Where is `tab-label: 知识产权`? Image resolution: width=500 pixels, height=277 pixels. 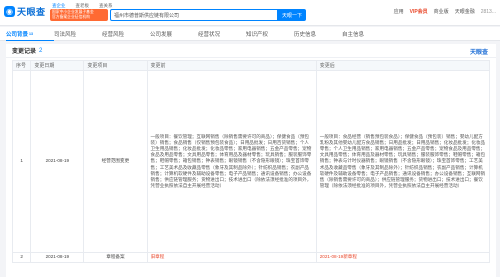
tab-label: 知识产权 is located at coordinates (257, 35).